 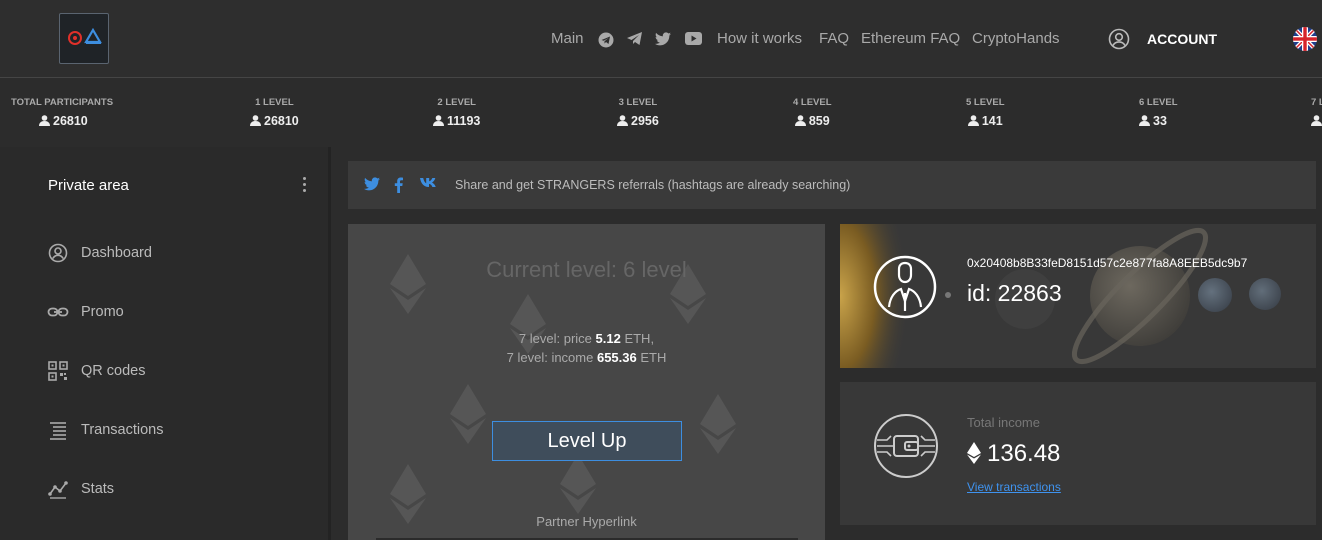 I want to click on current-level-title: Current level: 6 level, so click(x=586, y=269).